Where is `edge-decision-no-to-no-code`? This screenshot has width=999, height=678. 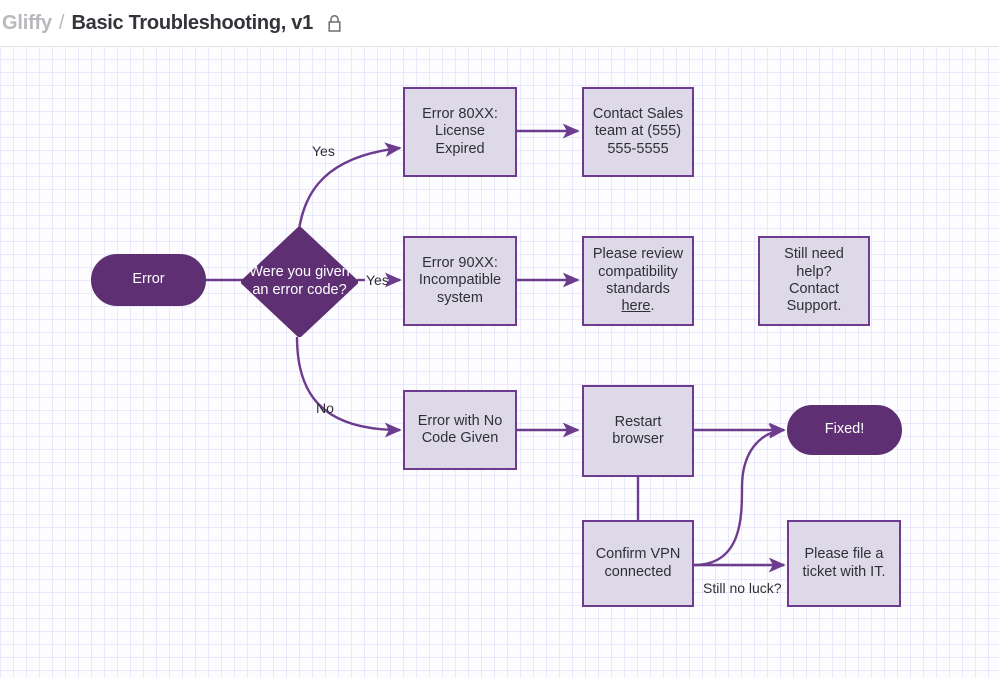
edge-decision-no-to-no-code is located at coordinates (348, 387).